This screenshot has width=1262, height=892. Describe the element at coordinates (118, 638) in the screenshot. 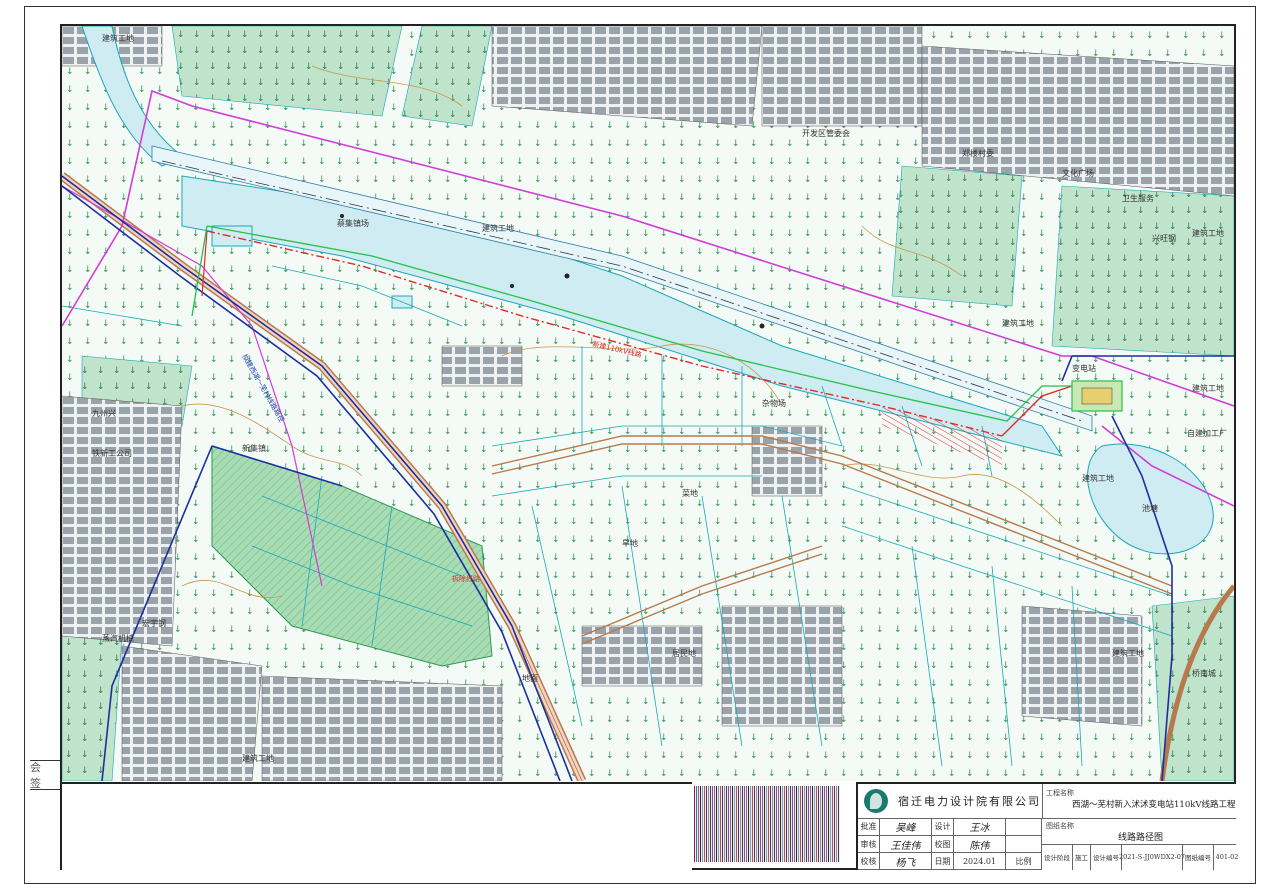

I see `map-label: 蒸汽机械` at that location.